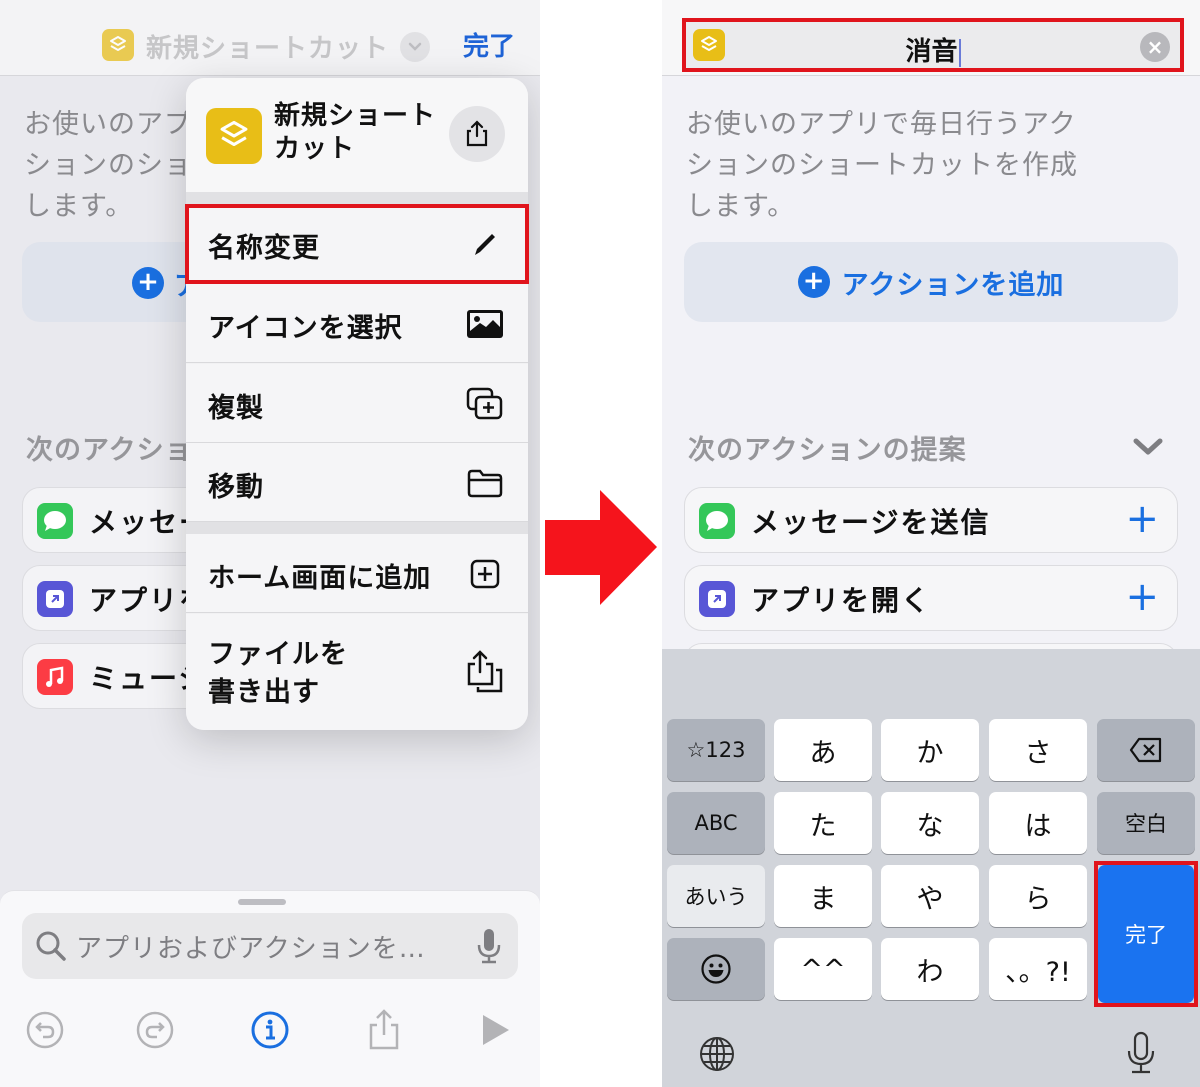 This screenshot has height=1087, width=1200. What do you see at coordinates (1038, 823) in the screenshot?
I see `key-ha: は` at bounding box center [1038, 823].